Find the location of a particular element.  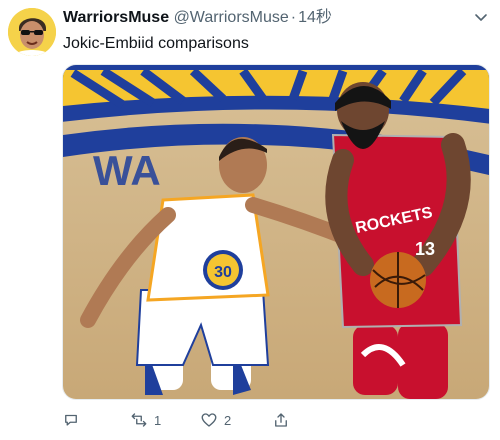

like-icon is located at coordinates (209, 420).